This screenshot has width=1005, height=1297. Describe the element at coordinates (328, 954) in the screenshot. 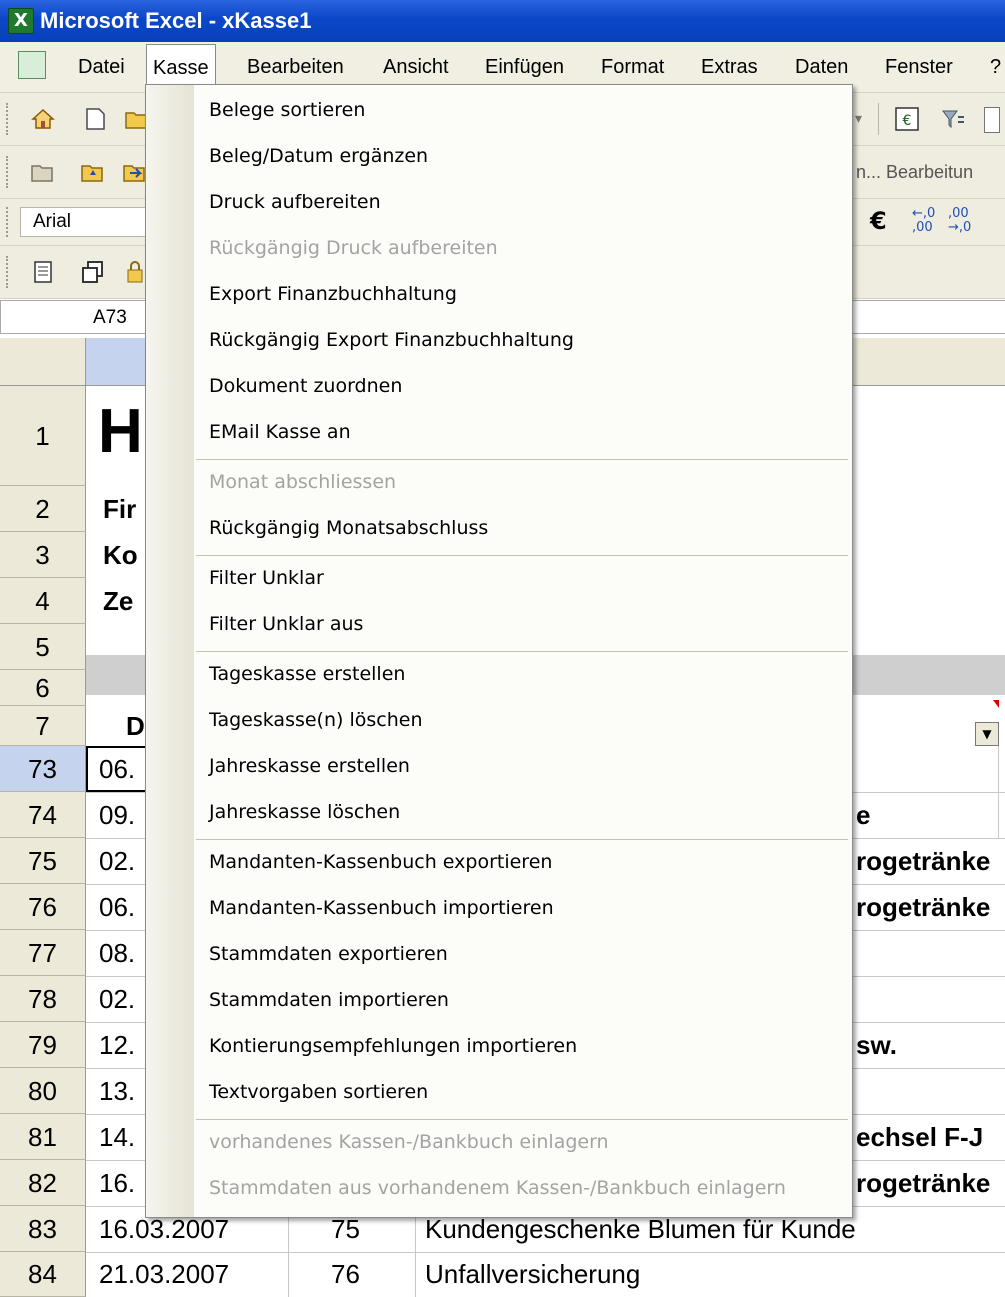

I see `menu-item-stammdaten-export: Stammdaten exportieren` at that location.